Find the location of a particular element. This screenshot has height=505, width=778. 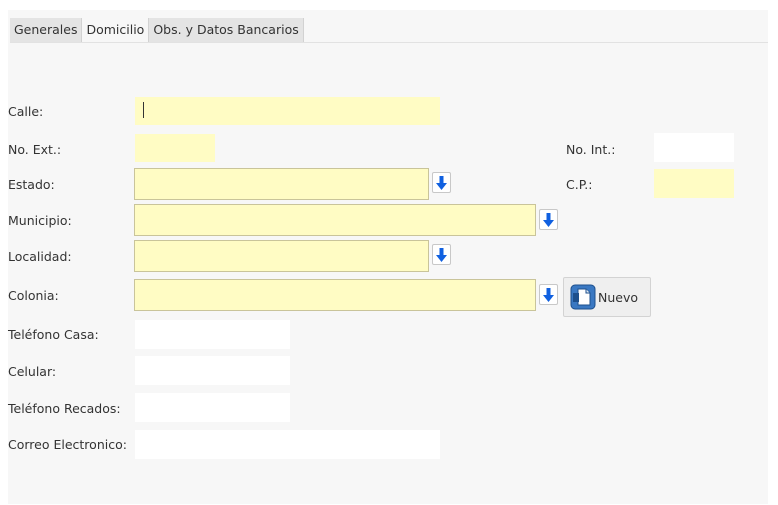

no-int-label: No. Int.: is located at coordinates (591, 149).